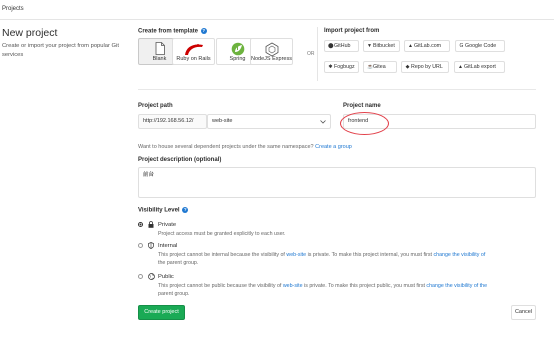 This screenshot has width=554, height=343. What do you see at coordinates (311, 54) in the screenshot?
I see `or-separator: OR` at bounding box center [311, 54].